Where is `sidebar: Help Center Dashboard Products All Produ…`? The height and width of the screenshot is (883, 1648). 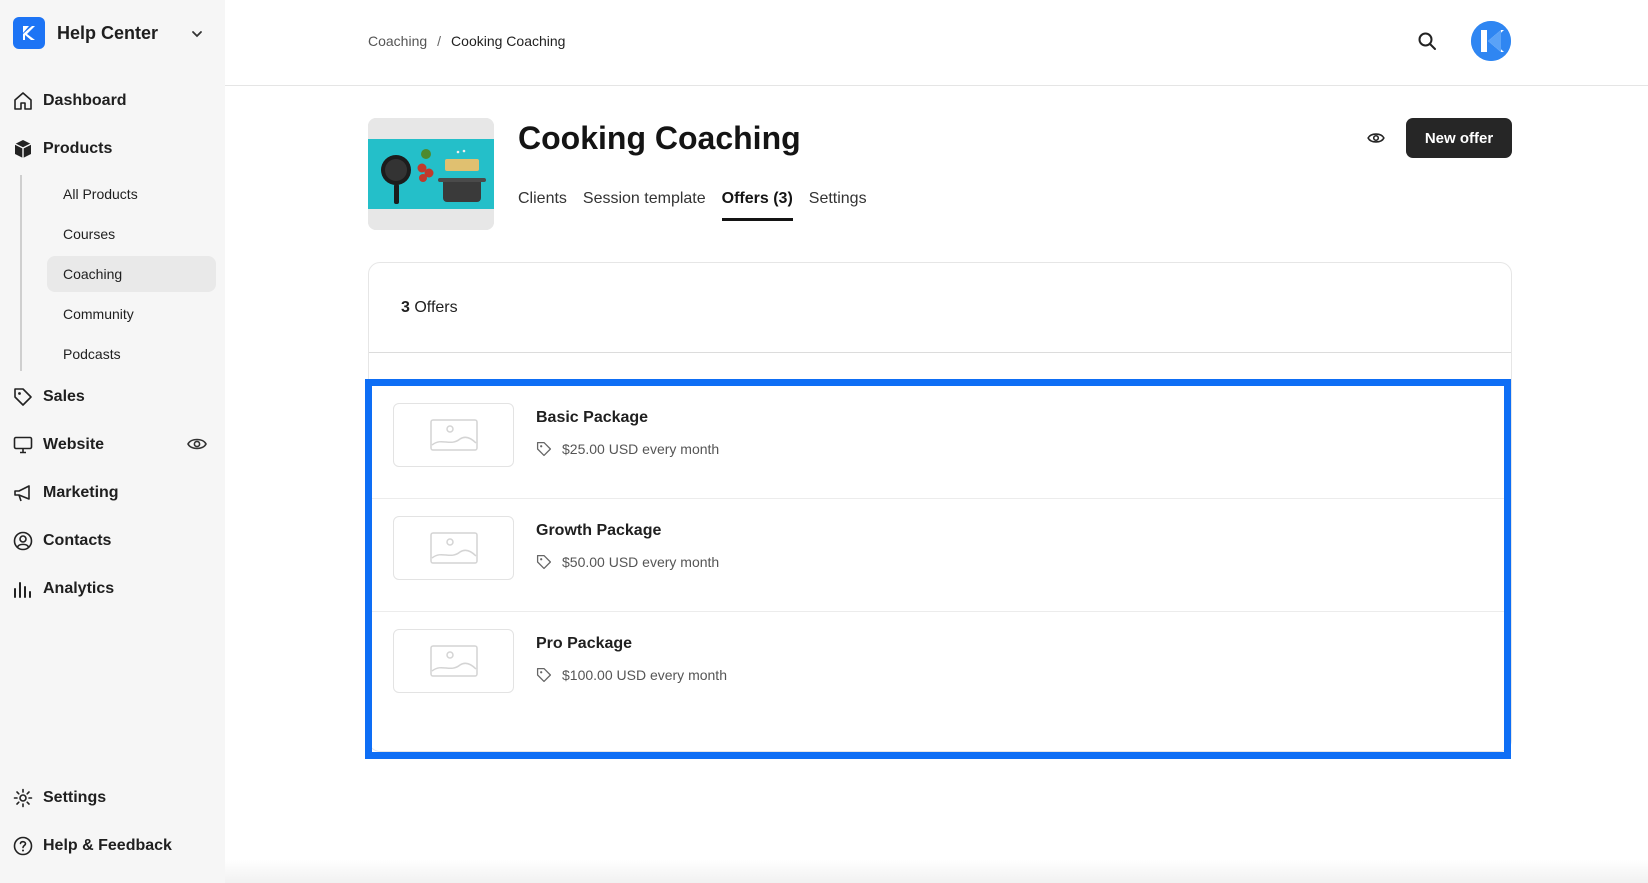
sidebar: Help Center Dashboard Products All Produ… is located at coordinates (112, 441).